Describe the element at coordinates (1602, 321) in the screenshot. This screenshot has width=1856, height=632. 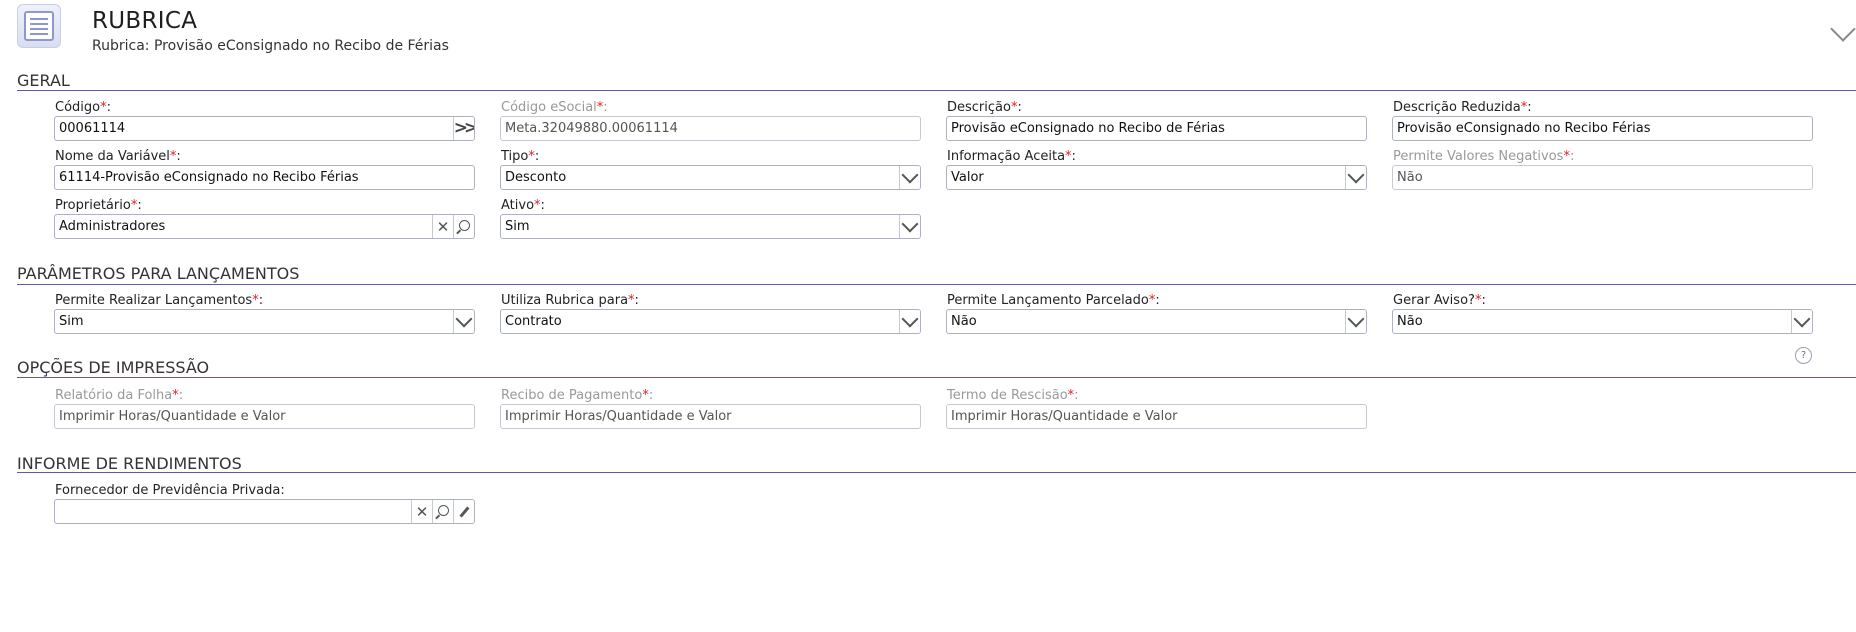
I see `gerar-aviso-select: Não` at that location.